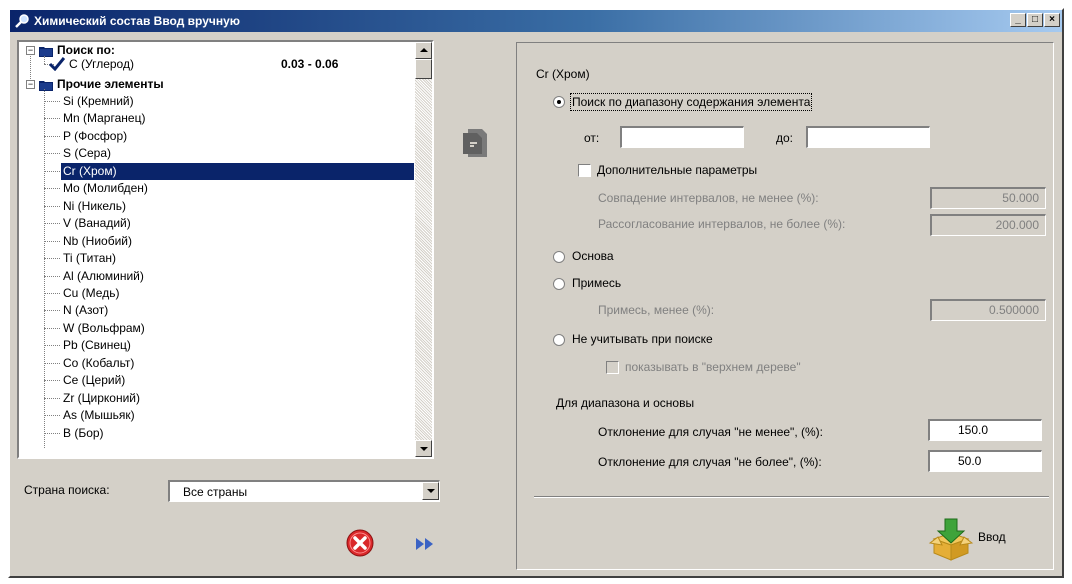  What do you see at coordinates (625, 403) in the screenshot?
I see `range-base-heading: Для диапазона и основы` at bounding box center [625, 403].